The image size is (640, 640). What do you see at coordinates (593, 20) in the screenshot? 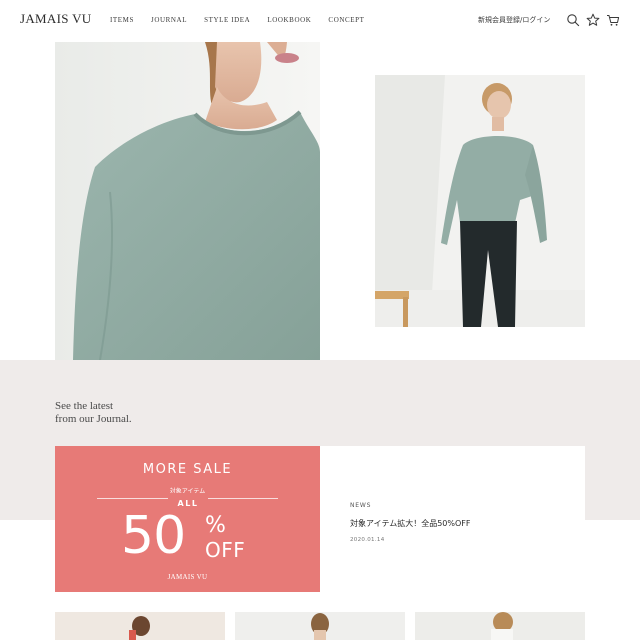
I see `star-icon` at bounding box center [593, 20].